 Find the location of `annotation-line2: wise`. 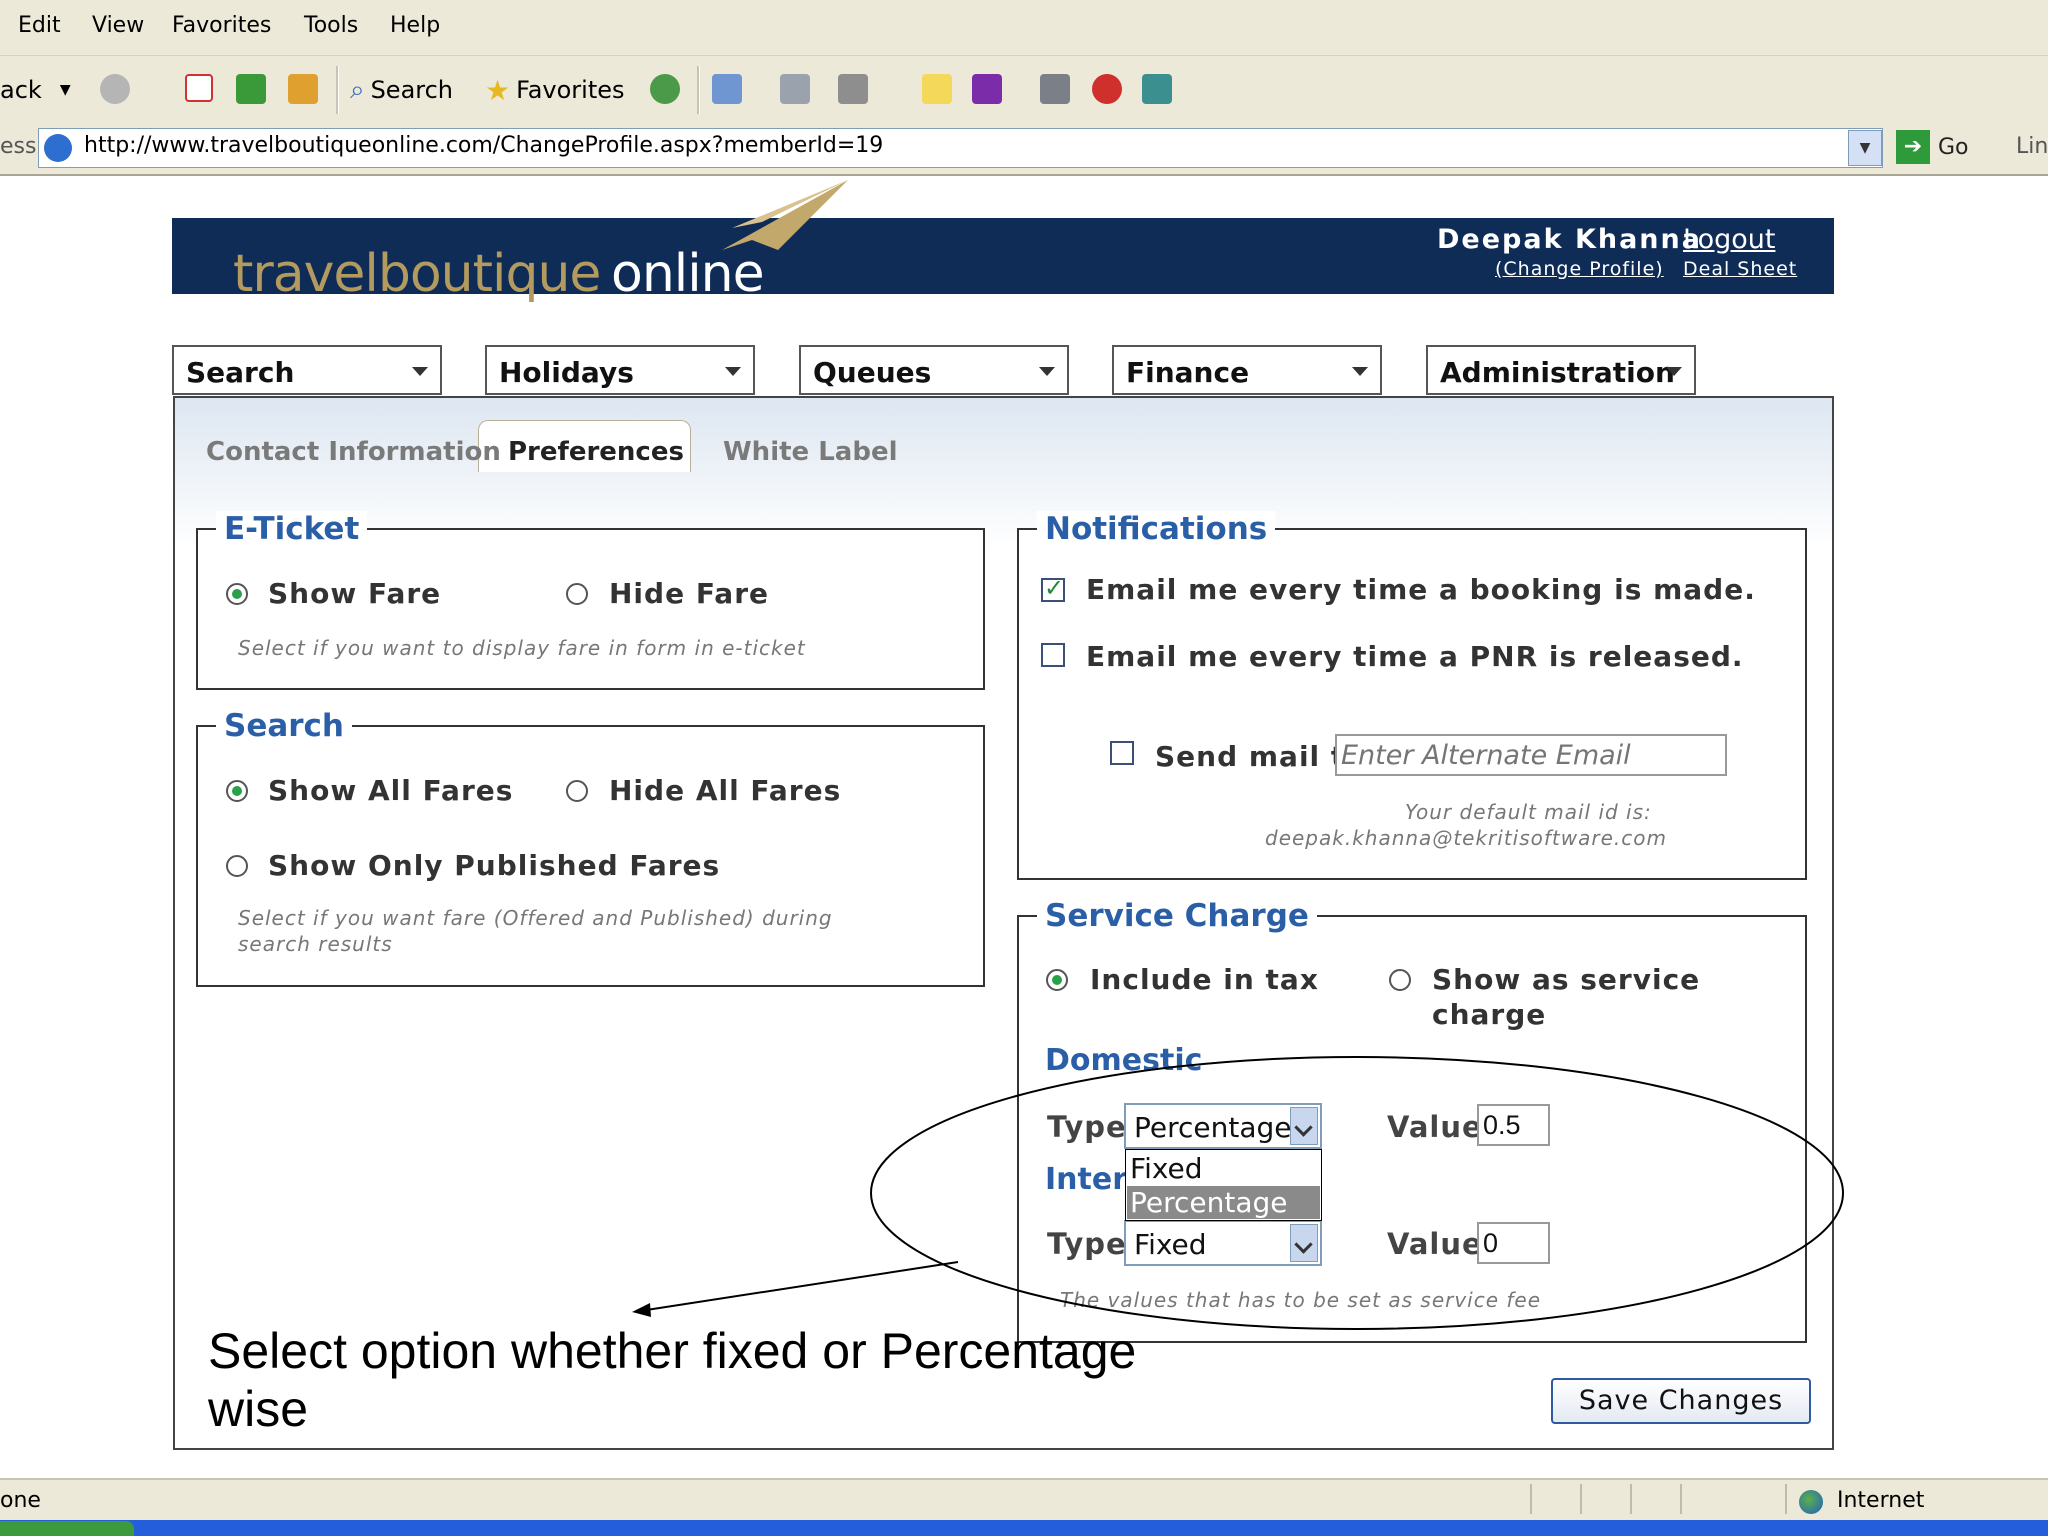

annotation-line2: wise is located at coordinates (258, 1409).